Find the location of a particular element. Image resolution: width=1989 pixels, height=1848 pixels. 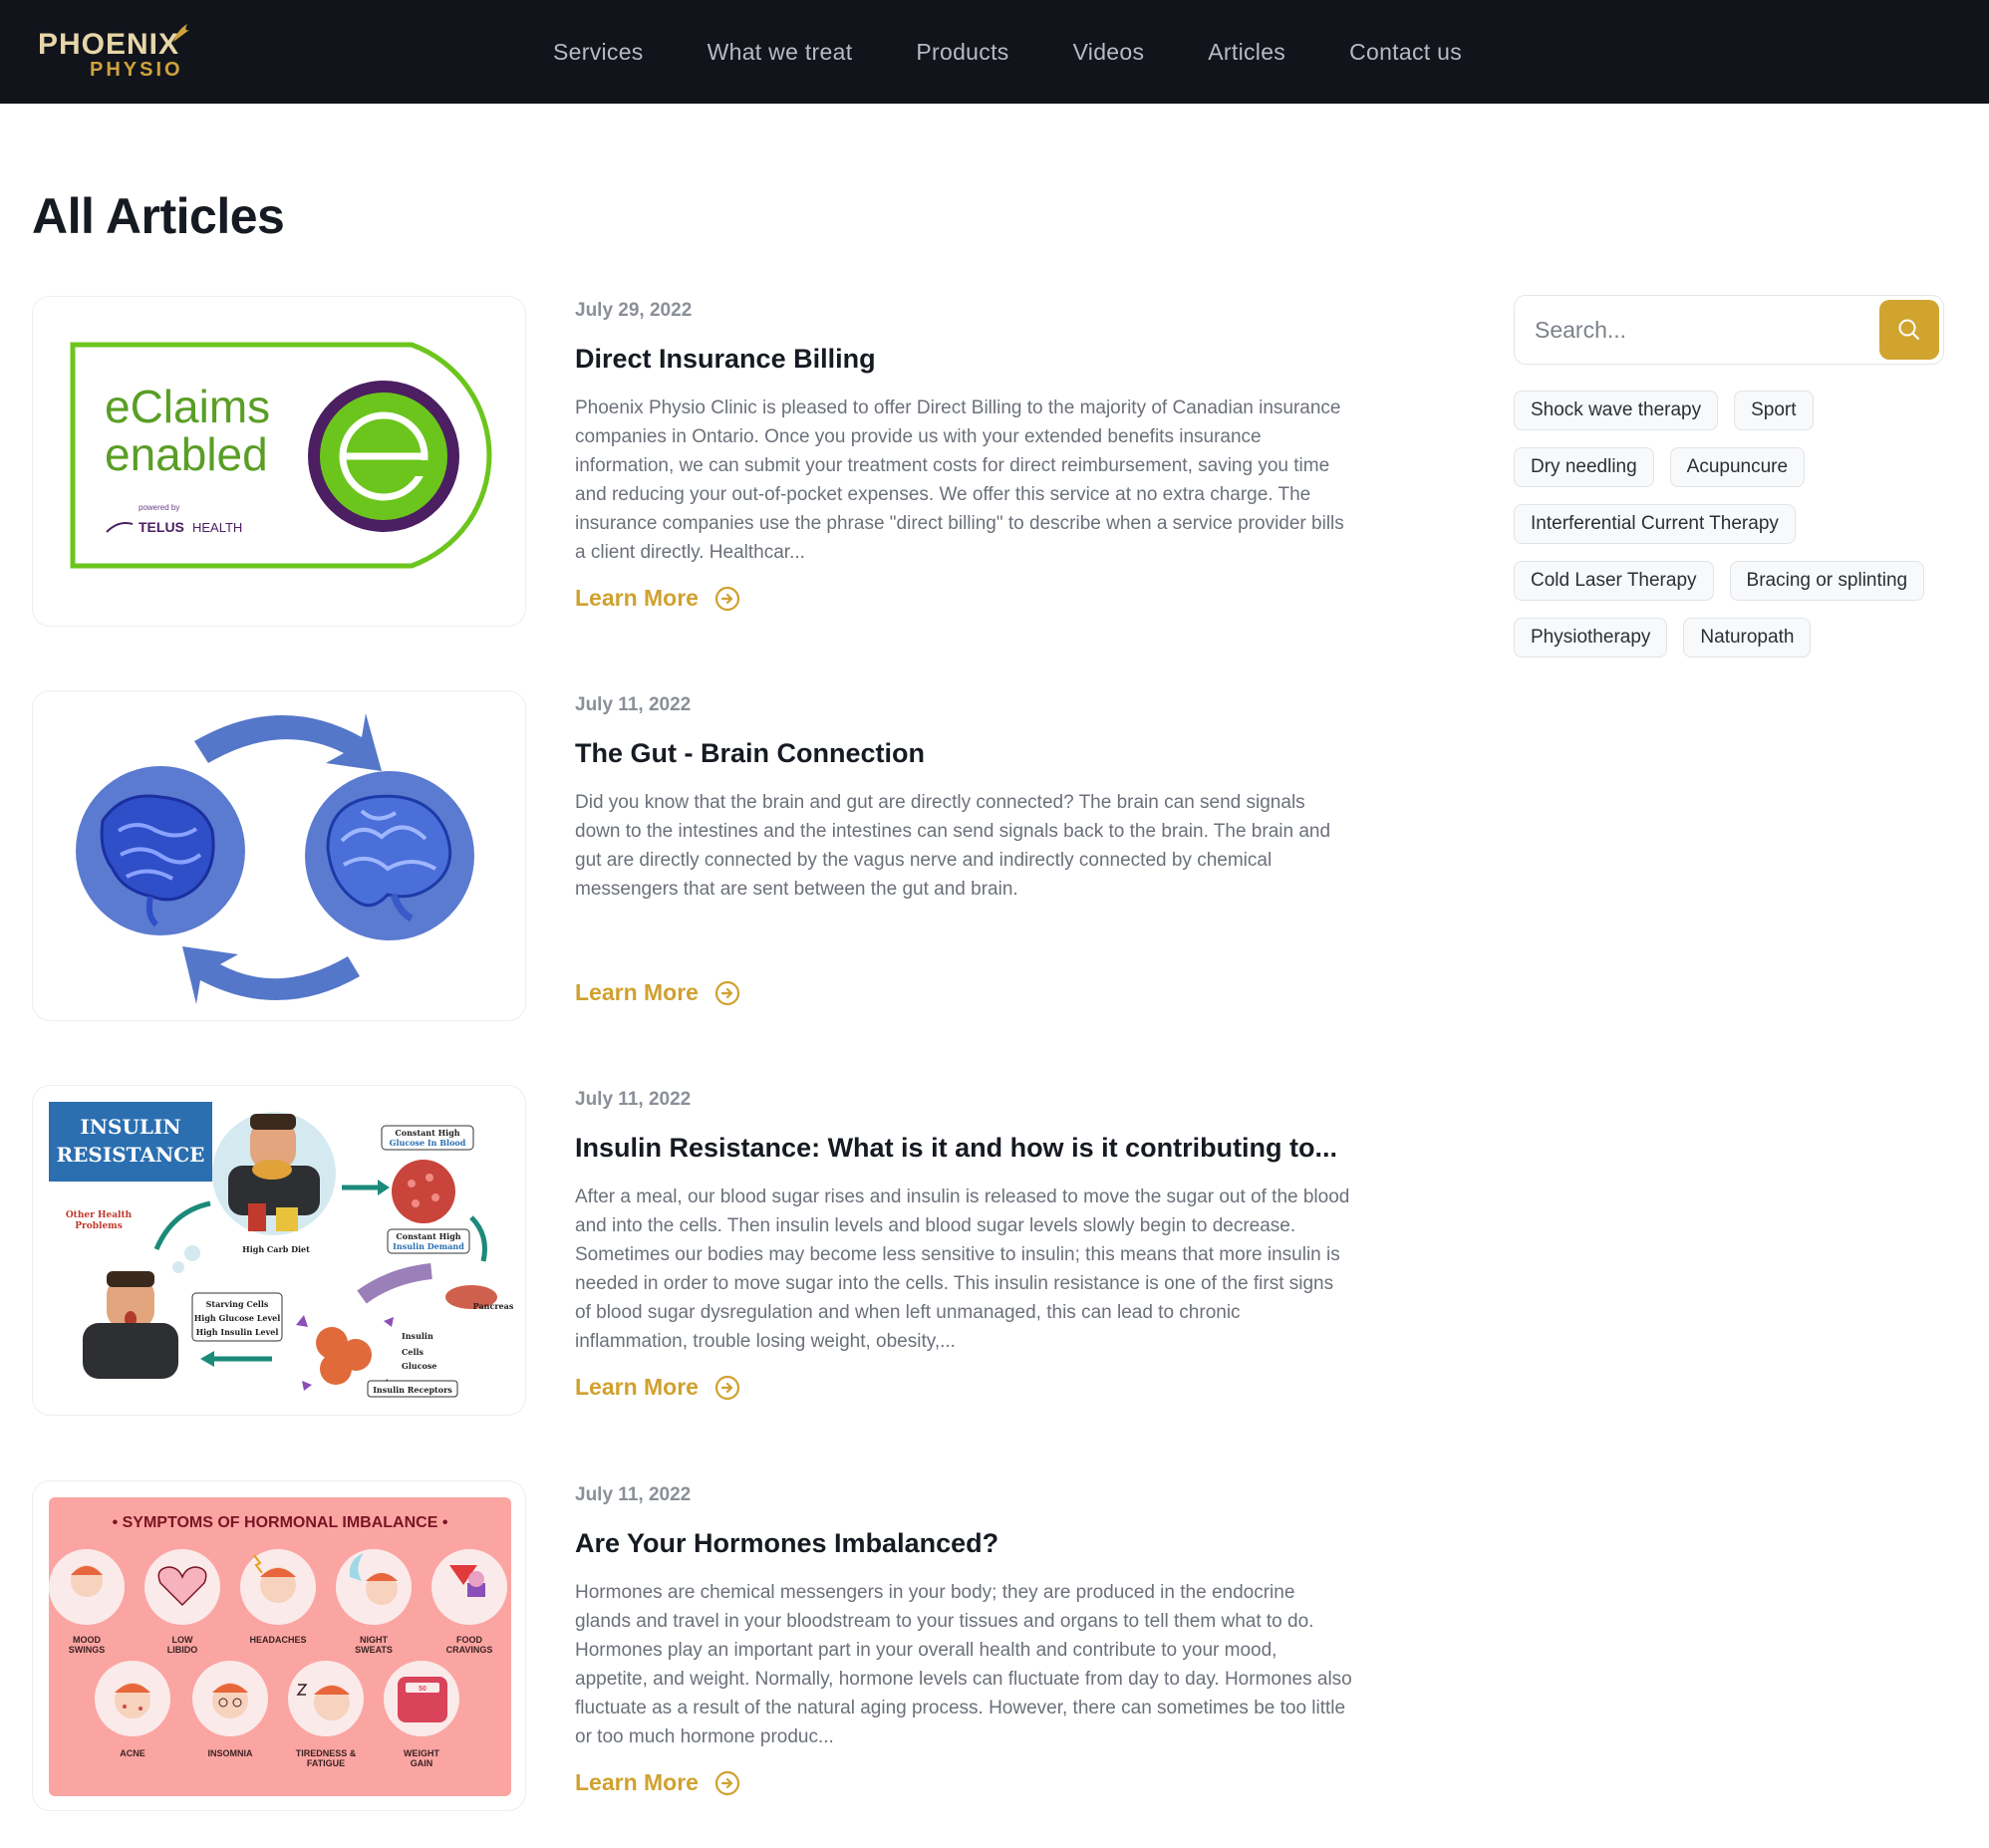

label-high-carb: High Carb Diet is located at coordinates (276, 1249).